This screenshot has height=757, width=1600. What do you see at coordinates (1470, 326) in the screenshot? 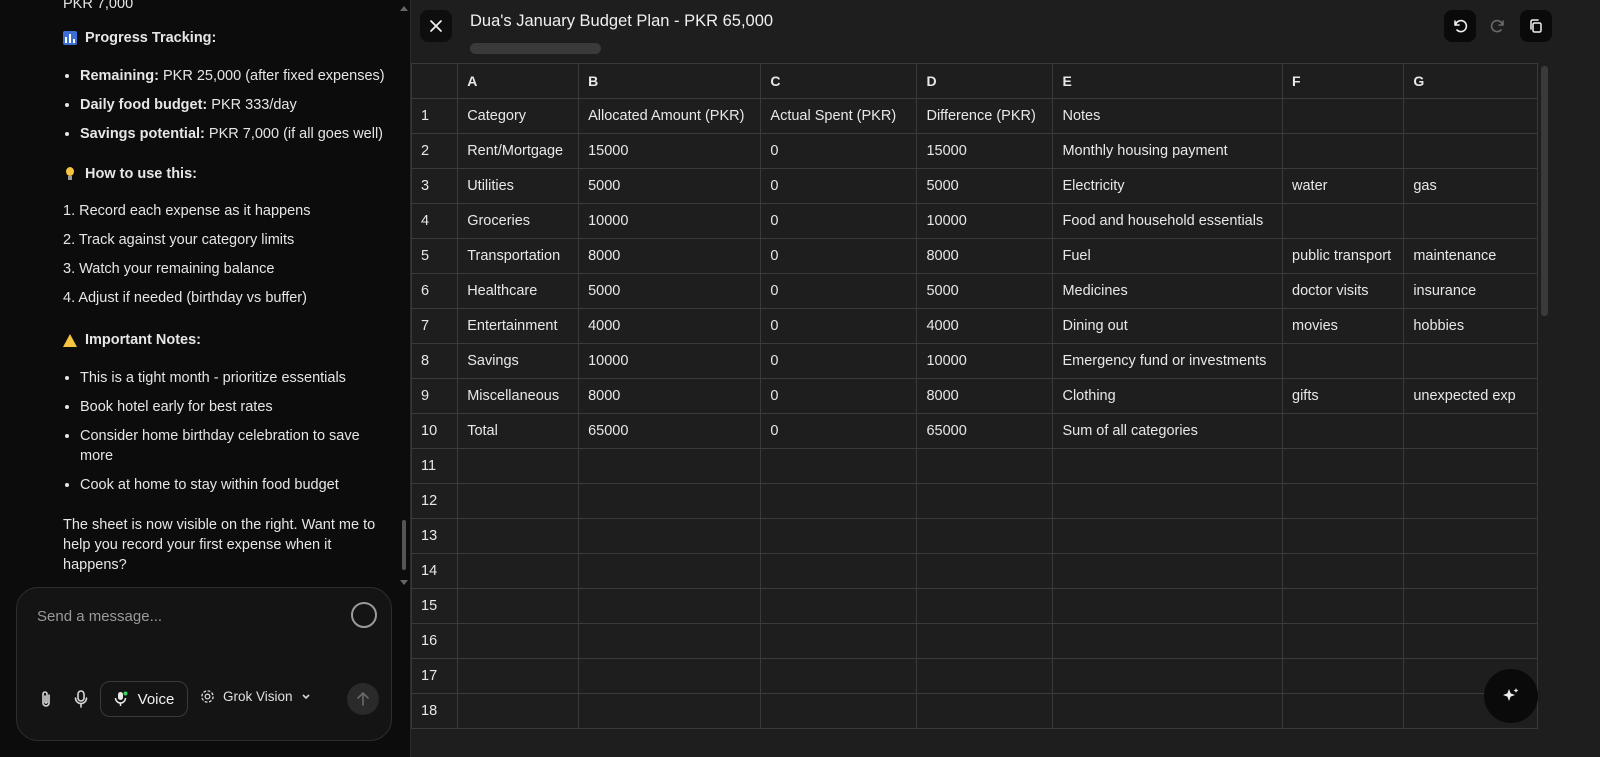
I see `grid-cell: hobbies` at bounding box center [1470, 326].